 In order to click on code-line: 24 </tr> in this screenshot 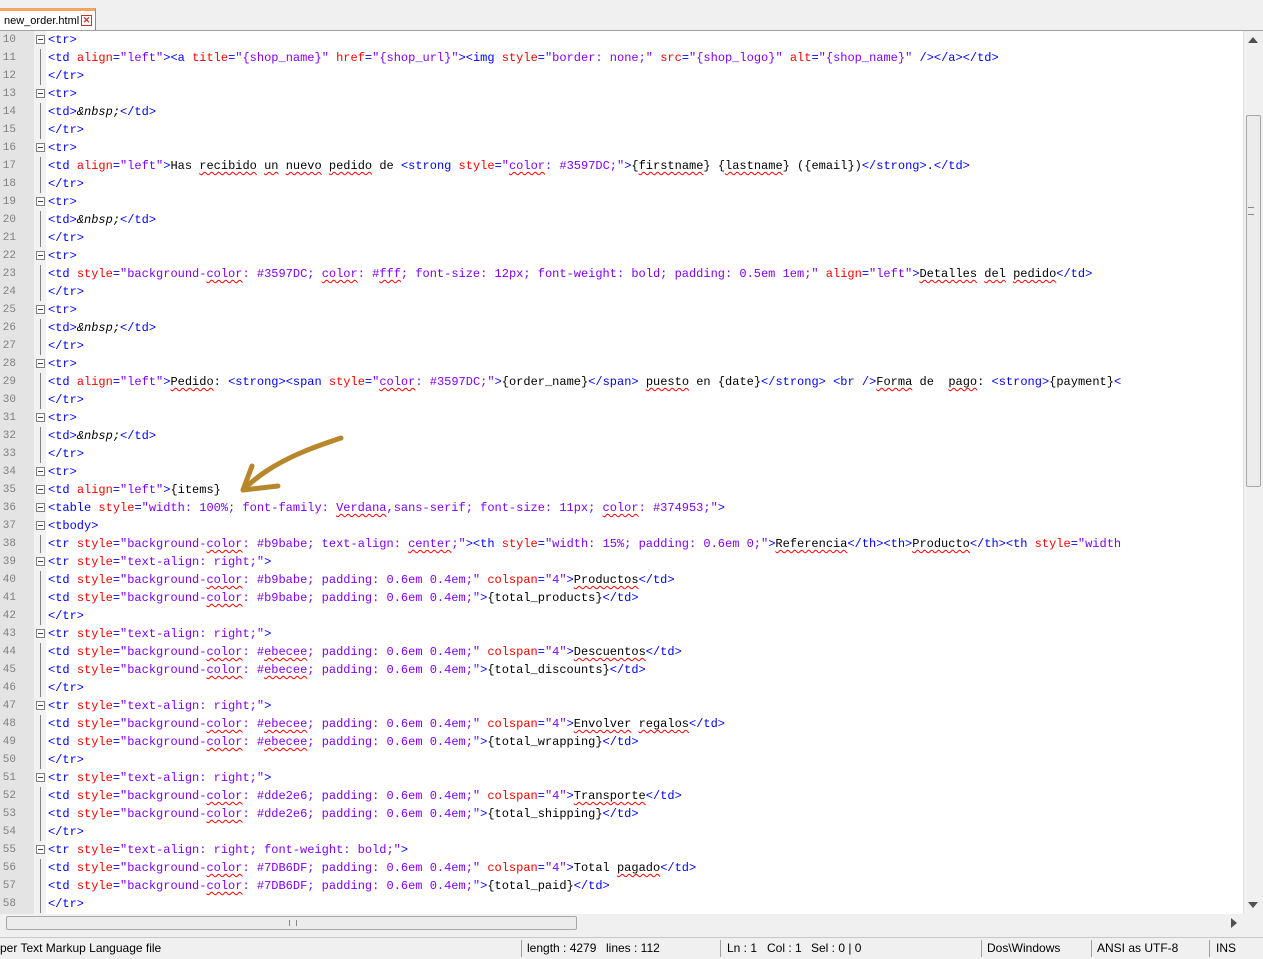, I will do `click(621, 292)`.